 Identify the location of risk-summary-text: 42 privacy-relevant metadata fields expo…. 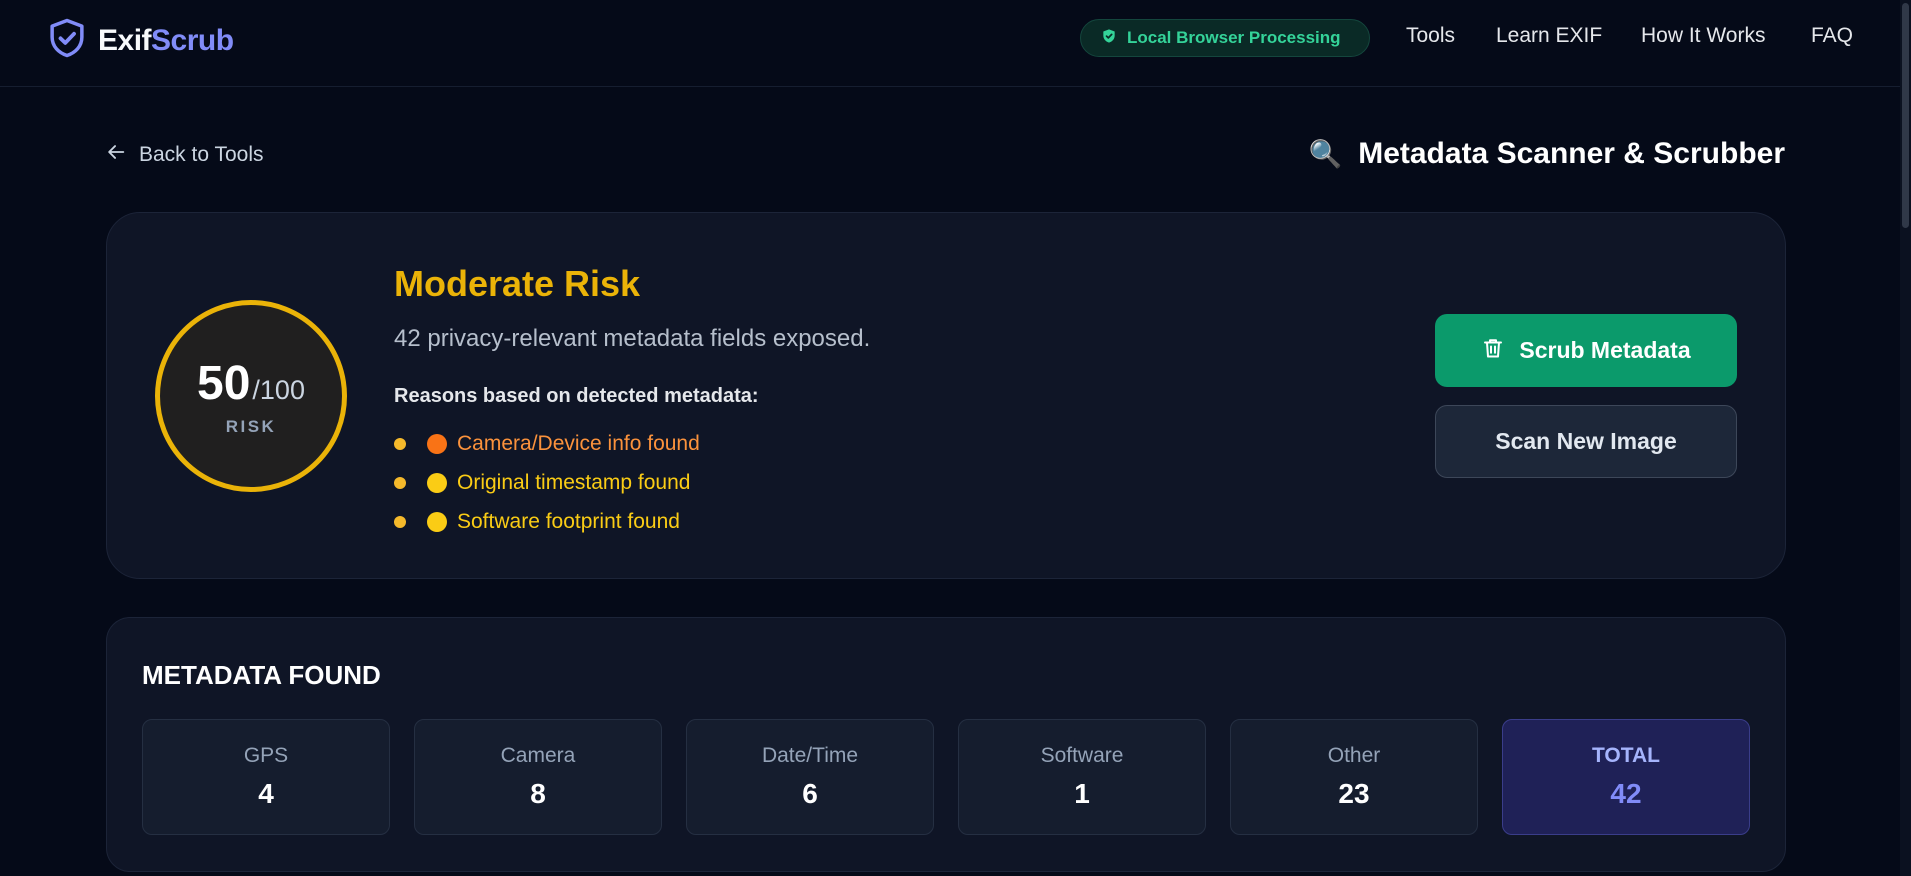
(632, 338).